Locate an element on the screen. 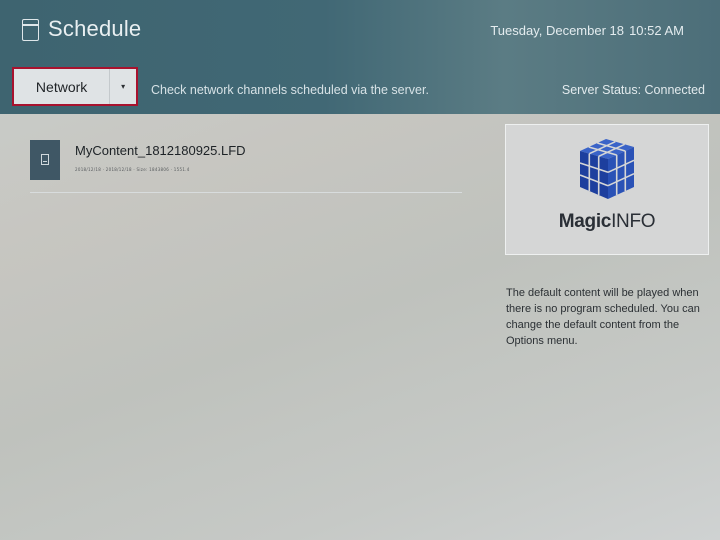 This screenshot has height=540, width=720. content-file-name: MyContent_1812180925.LFD is located at coordinates (160, 150).